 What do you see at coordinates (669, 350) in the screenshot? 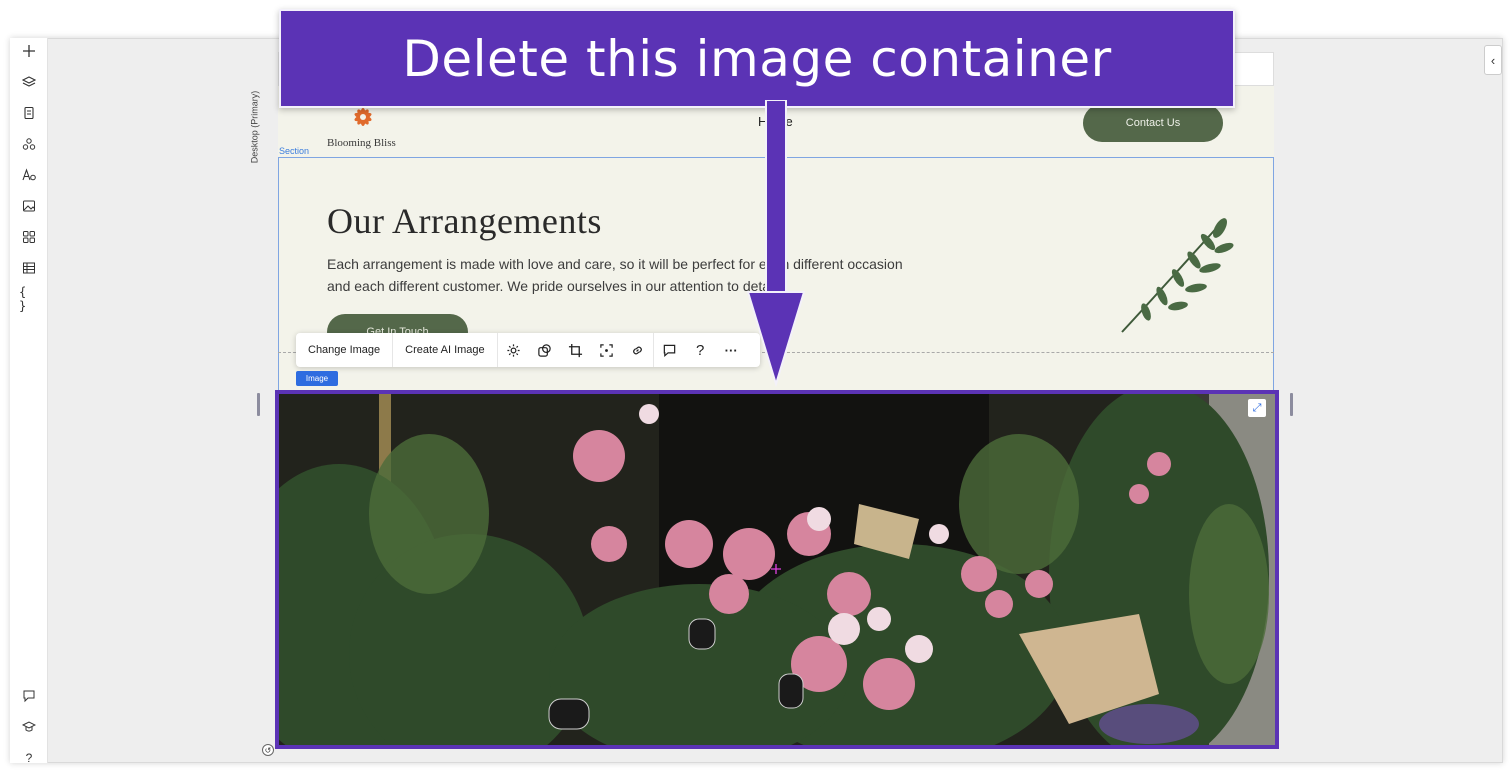
I see `comment-icon` at bounding box center [669, 350].